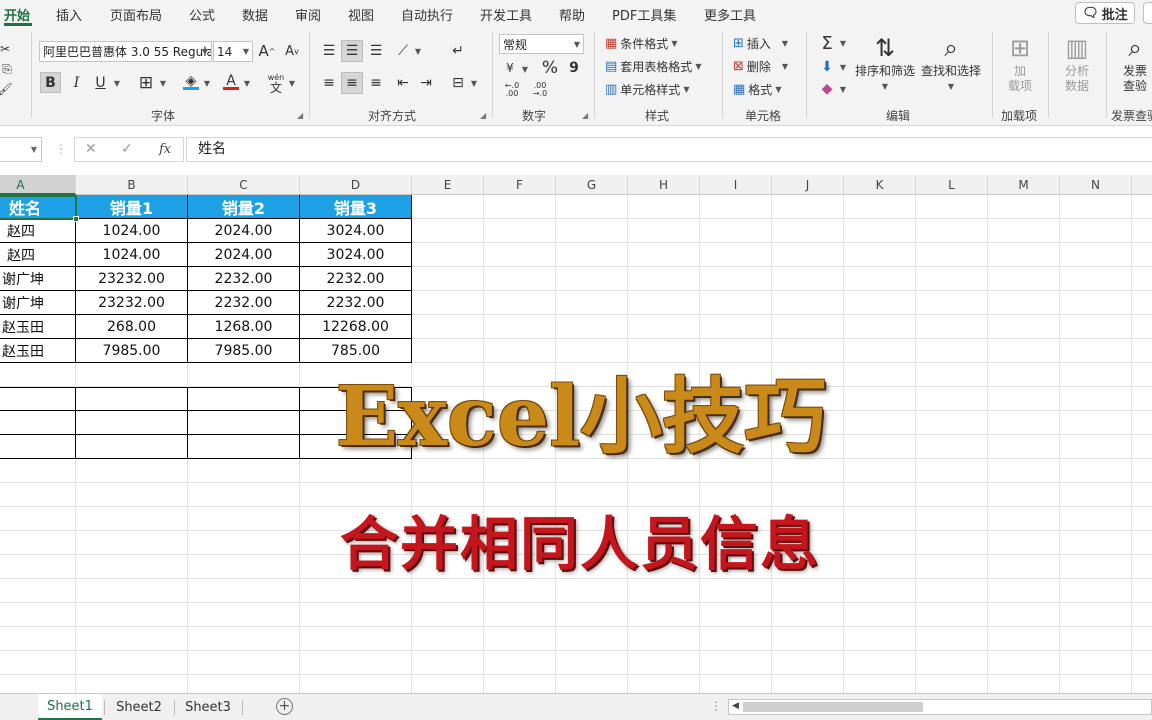  What do you see at coordinates (1024, 185) in the screenshot?
I see `column-header-m: M` at bounding box center [1024, 185].